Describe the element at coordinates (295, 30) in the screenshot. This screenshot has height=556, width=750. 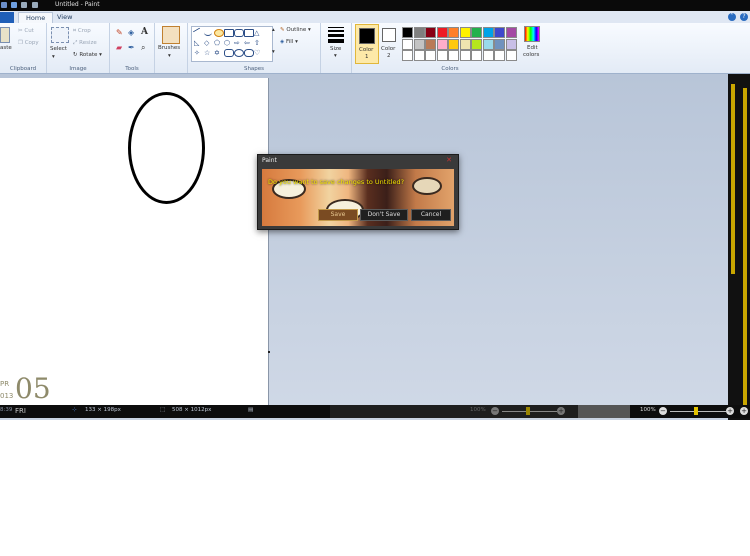
I see `outline-button: ✎ Outline ▾` at that location.